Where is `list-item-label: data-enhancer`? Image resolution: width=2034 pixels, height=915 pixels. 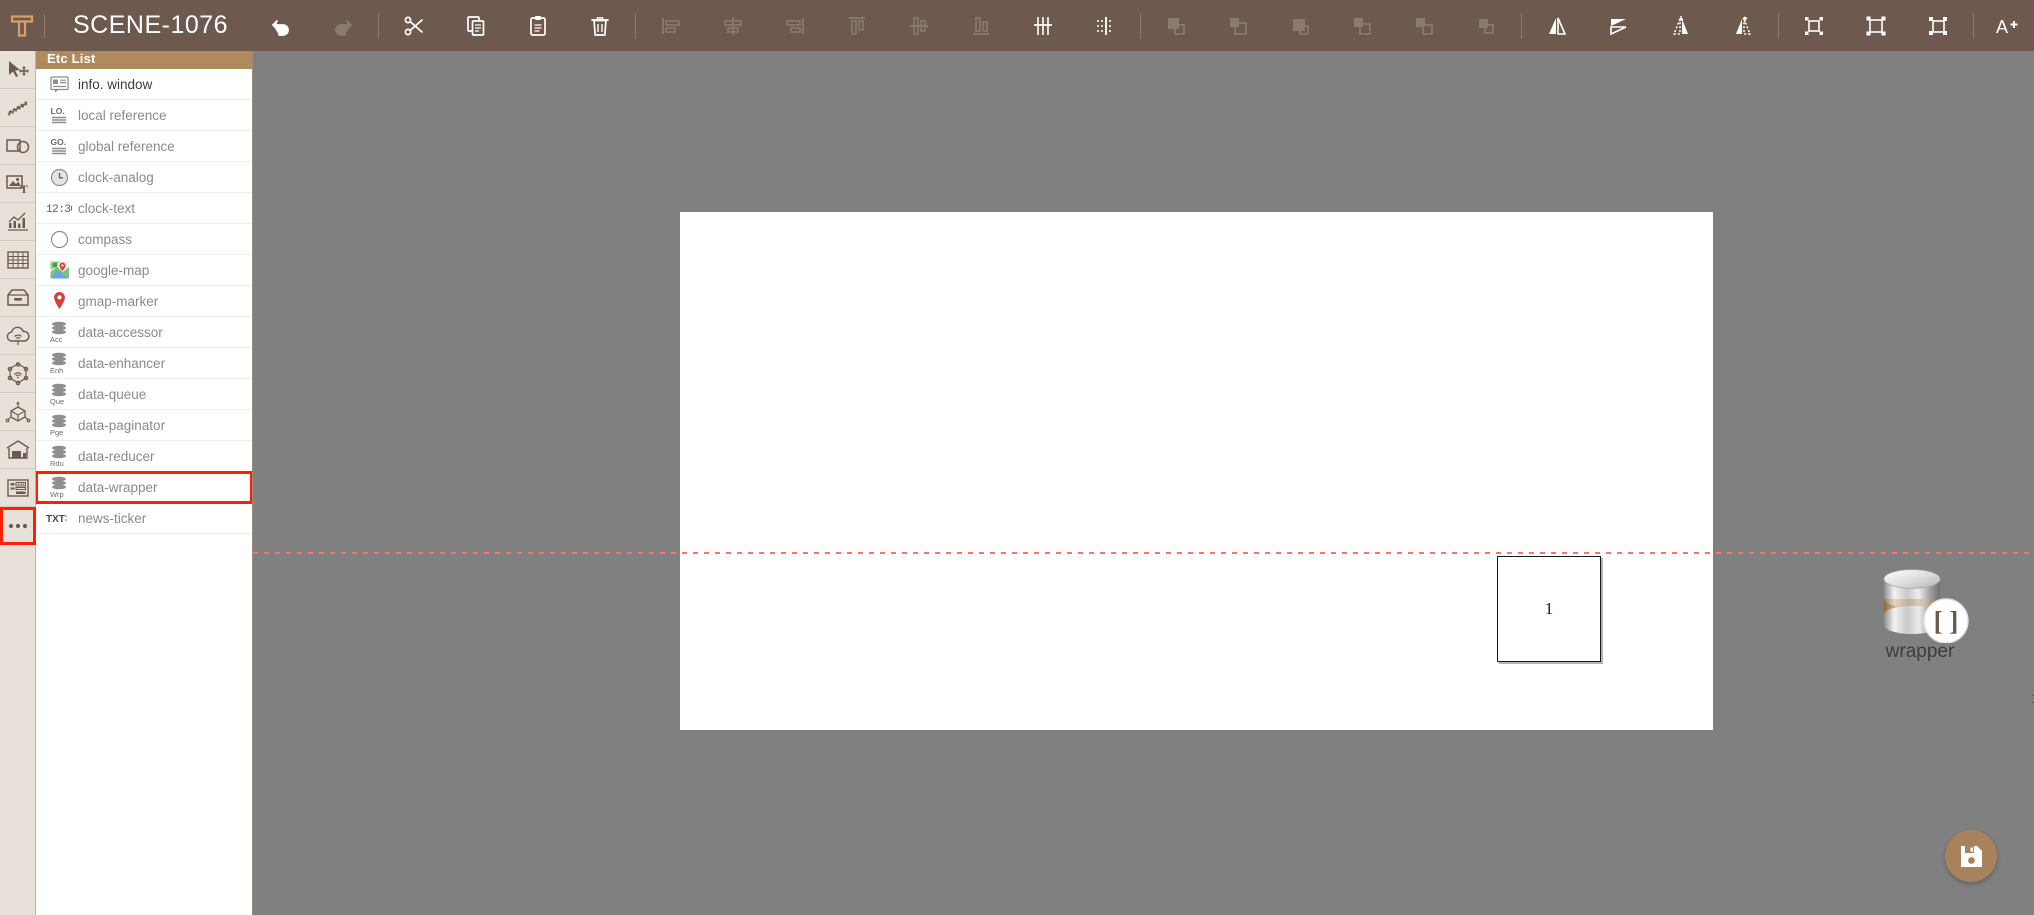
list-item-label: data-enhancer is located at coordinates (122, 363).